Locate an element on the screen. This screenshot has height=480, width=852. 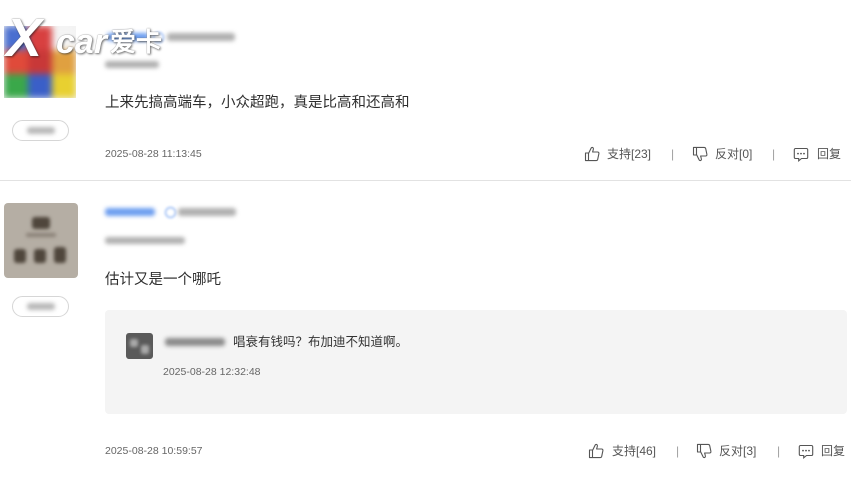
comment-2-browser is located at coordinates (207, 212).